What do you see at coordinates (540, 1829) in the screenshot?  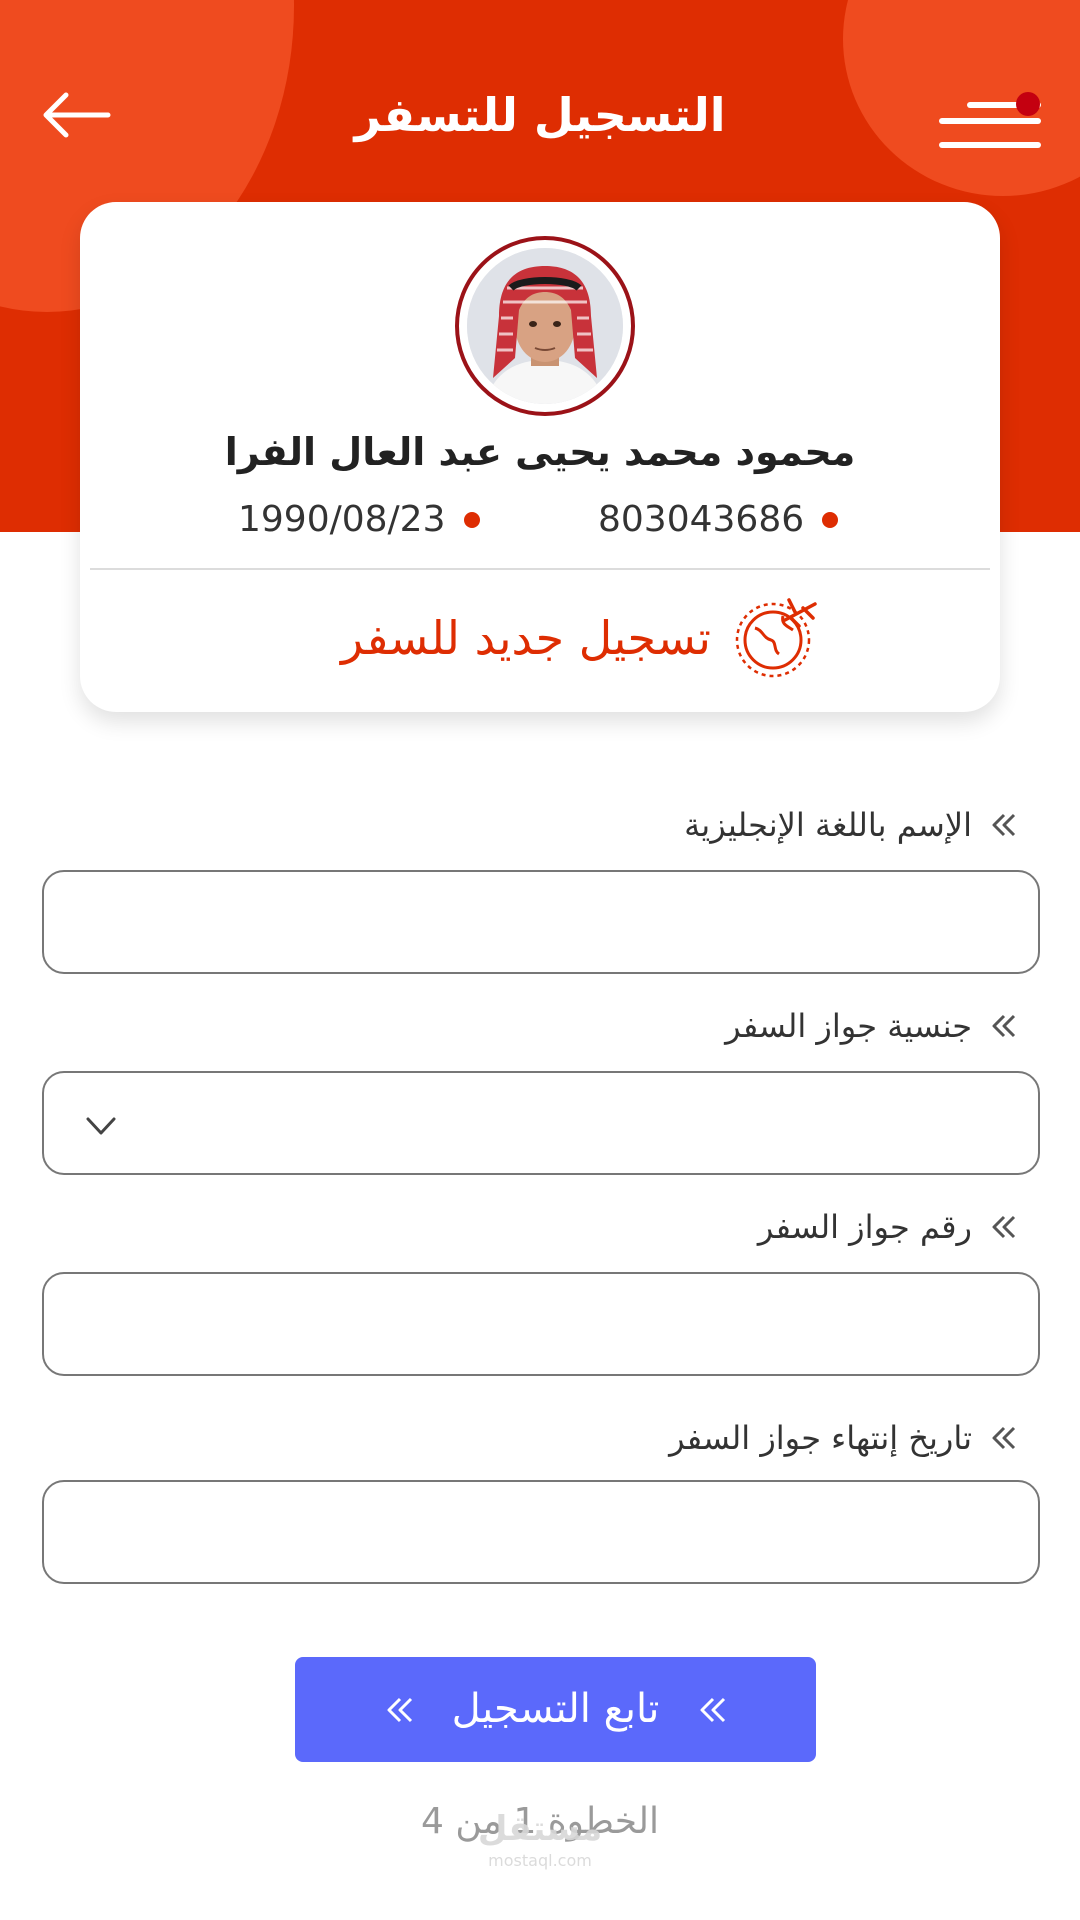 I see `watermark-logo: مستقل` at bounding box center [540, 1829].